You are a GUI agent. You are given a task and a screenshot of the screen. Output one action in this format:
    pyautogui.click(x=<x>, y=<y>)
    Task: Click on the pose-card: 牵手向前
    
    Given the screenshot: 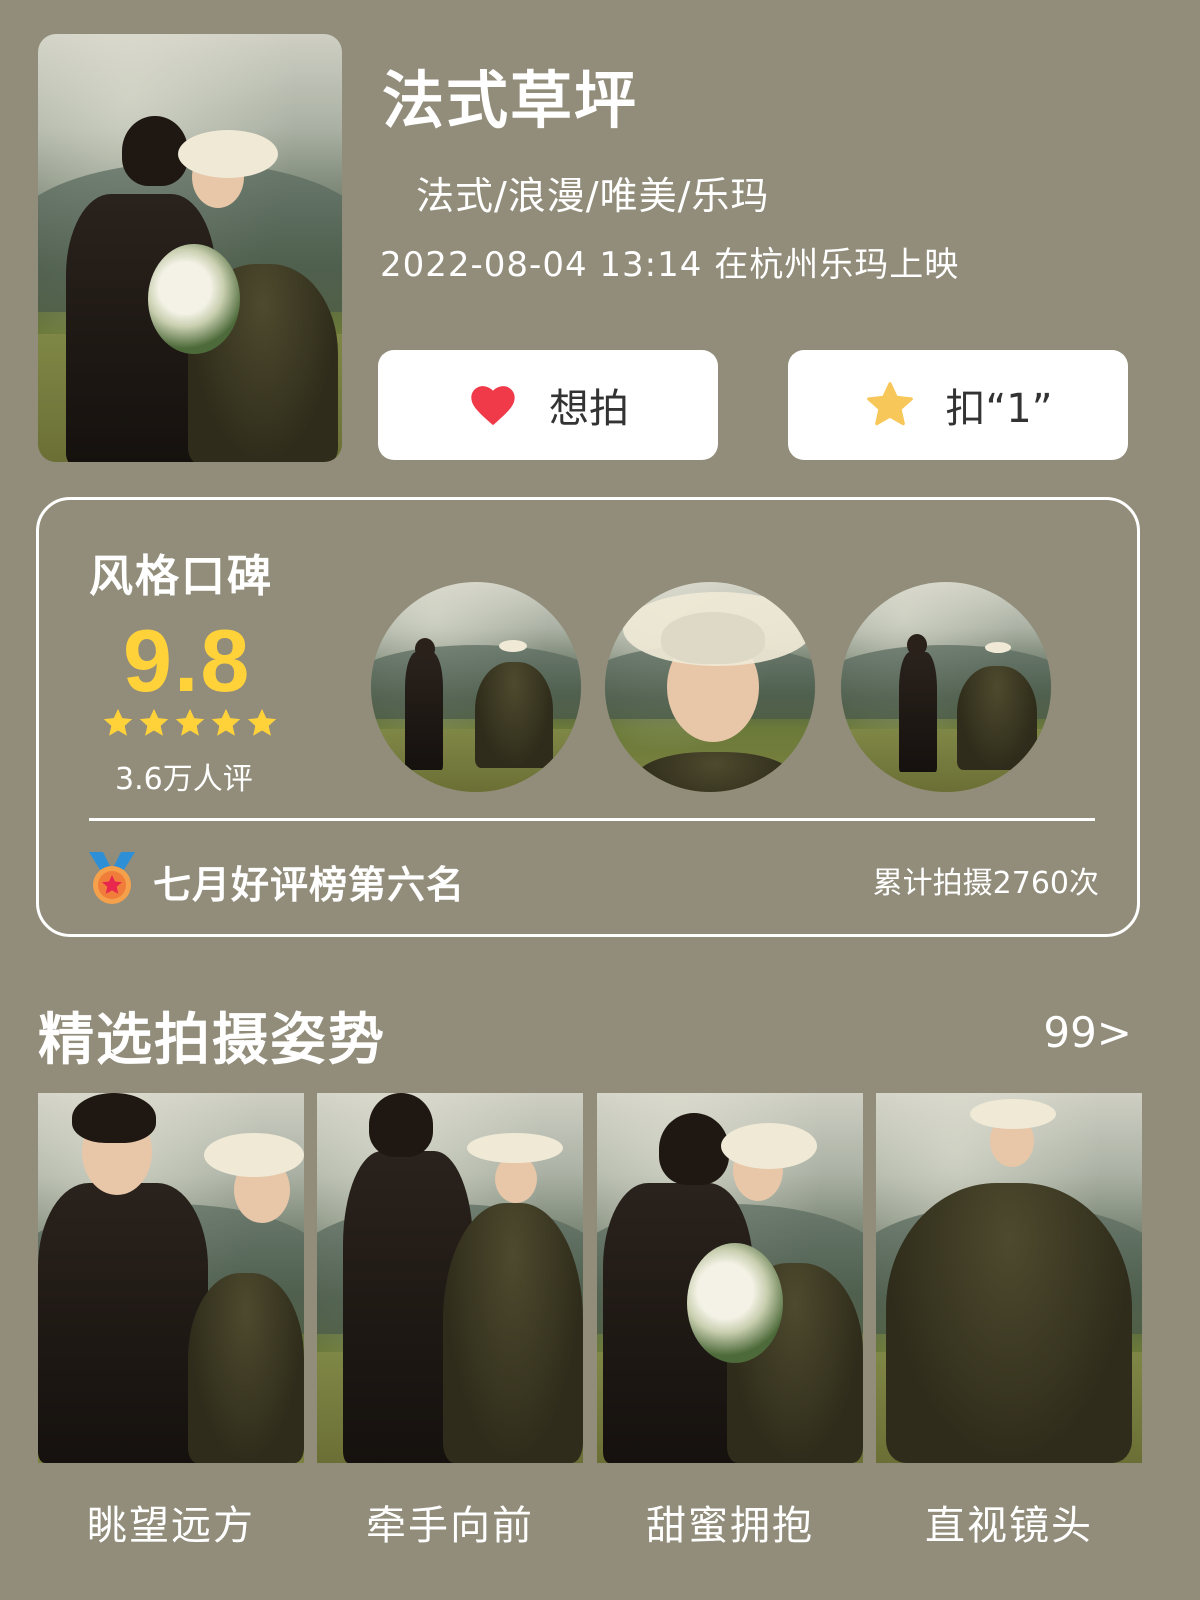 What is the action you would take?
    pyautogui.click(x=450, y=1328)
    